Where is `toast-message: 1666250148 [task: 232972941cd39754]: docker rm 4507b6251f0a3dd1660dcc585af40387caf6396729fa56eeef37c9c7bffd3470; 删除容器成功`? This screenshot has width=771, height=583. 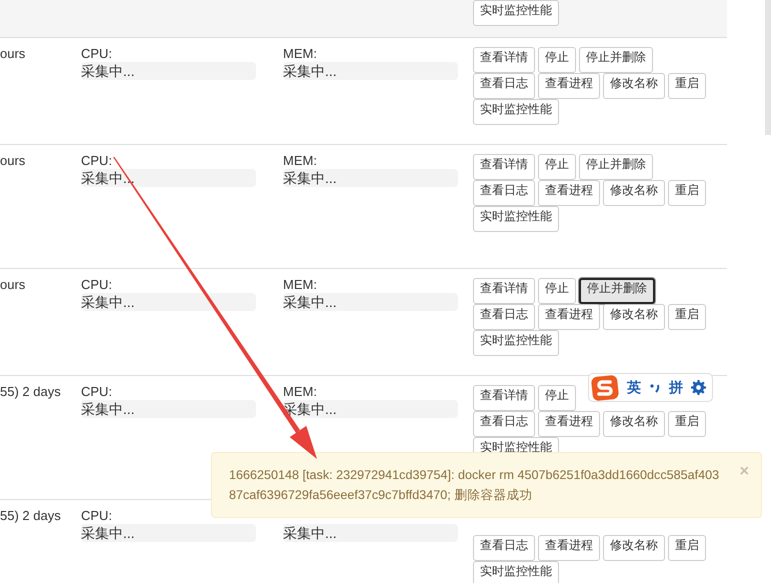 toast-message: 1666250148 [task: 232972941cd39754]: docker rm 4507b6251f0a3dd1660dcc585af40387caf6396729fa56eeef37c9c7bffd3470; 删除容器成功 is located at coordinates (474, 485).